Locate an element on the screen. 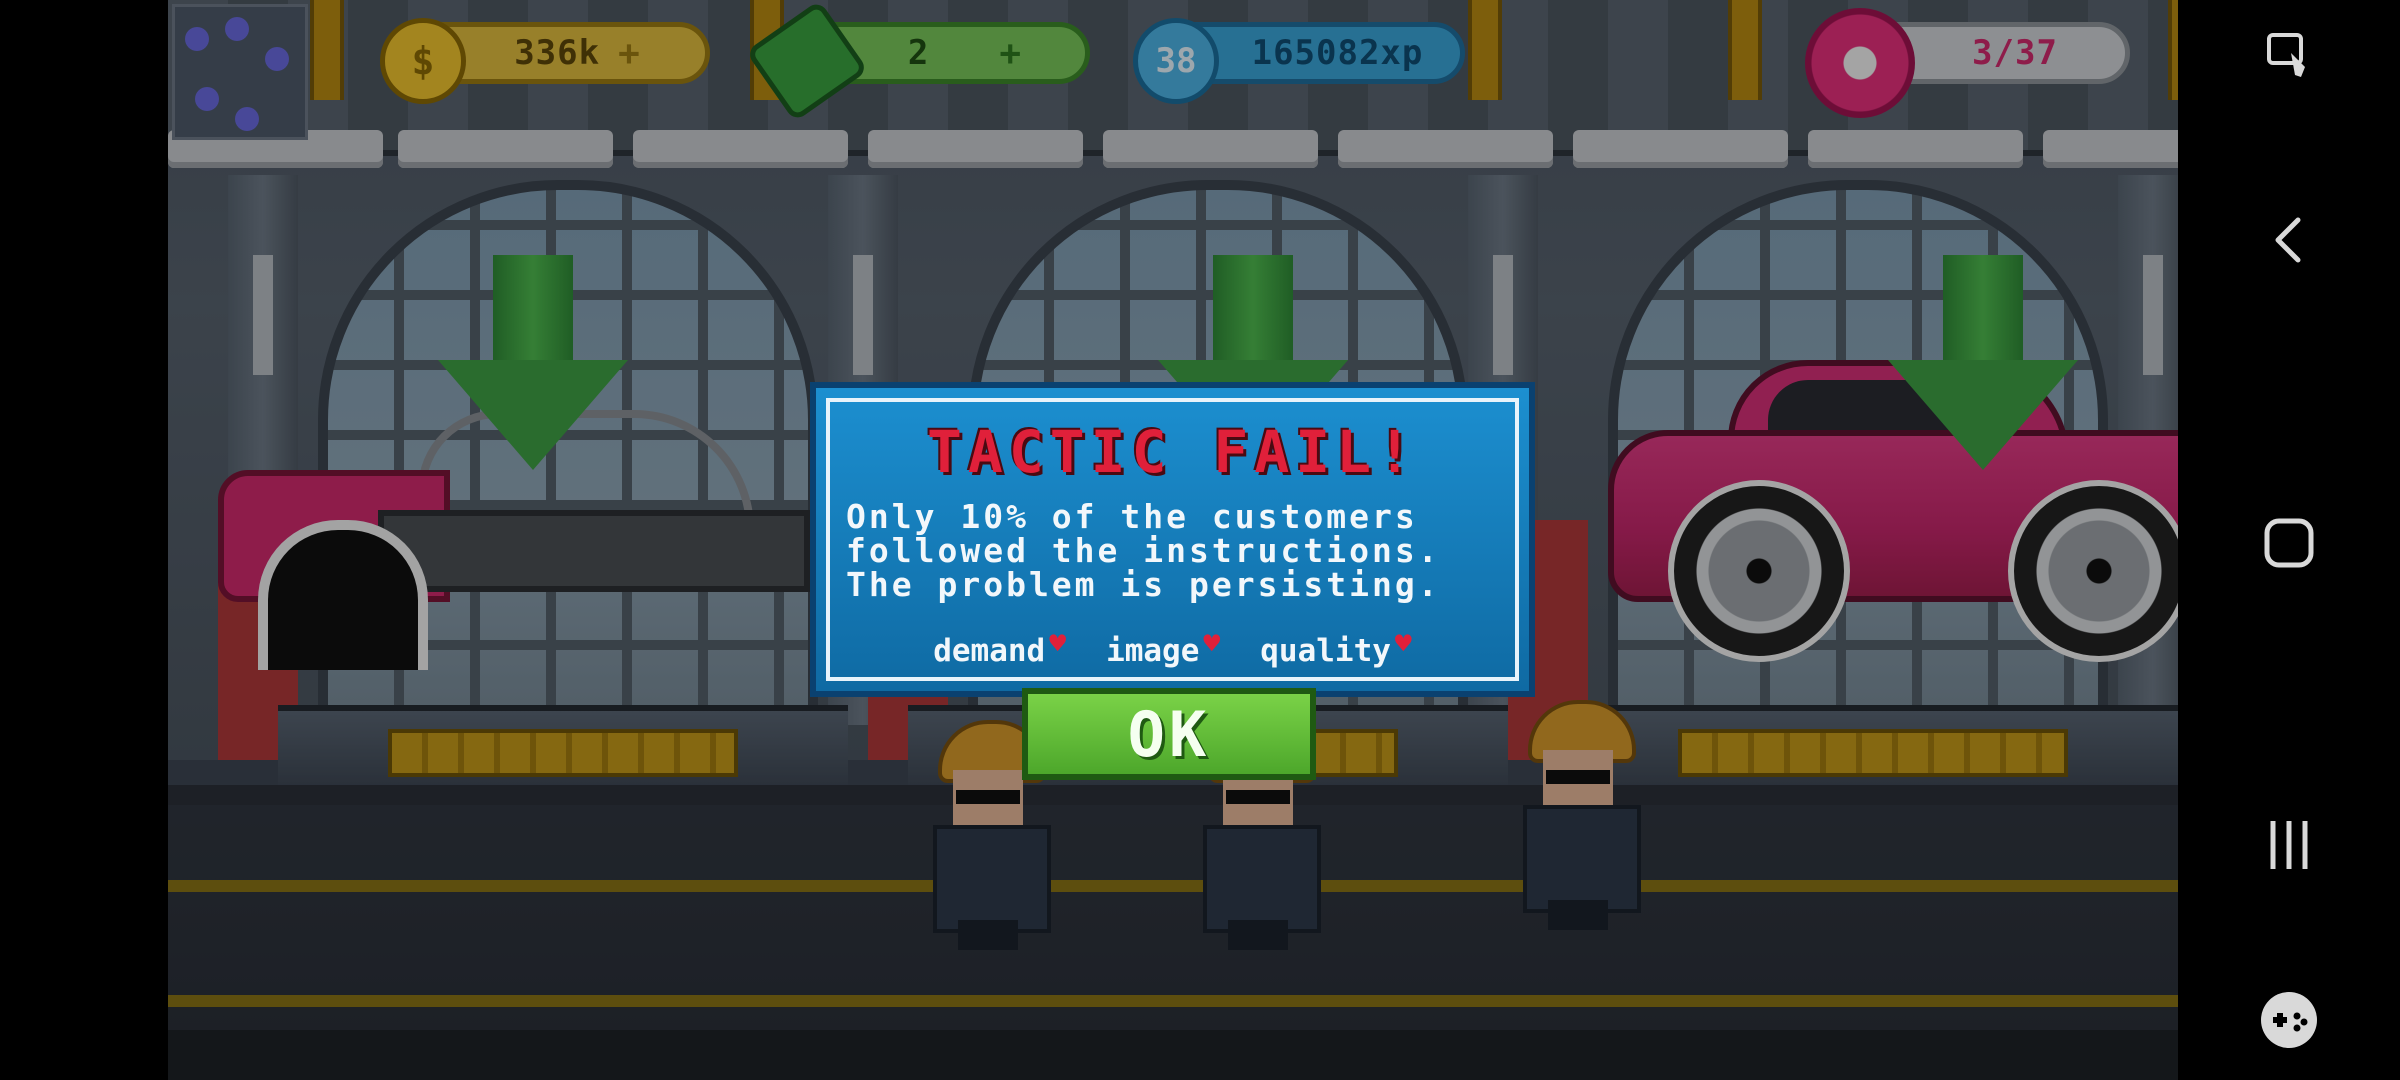  home-icon is located at coordinates (2289, 543).